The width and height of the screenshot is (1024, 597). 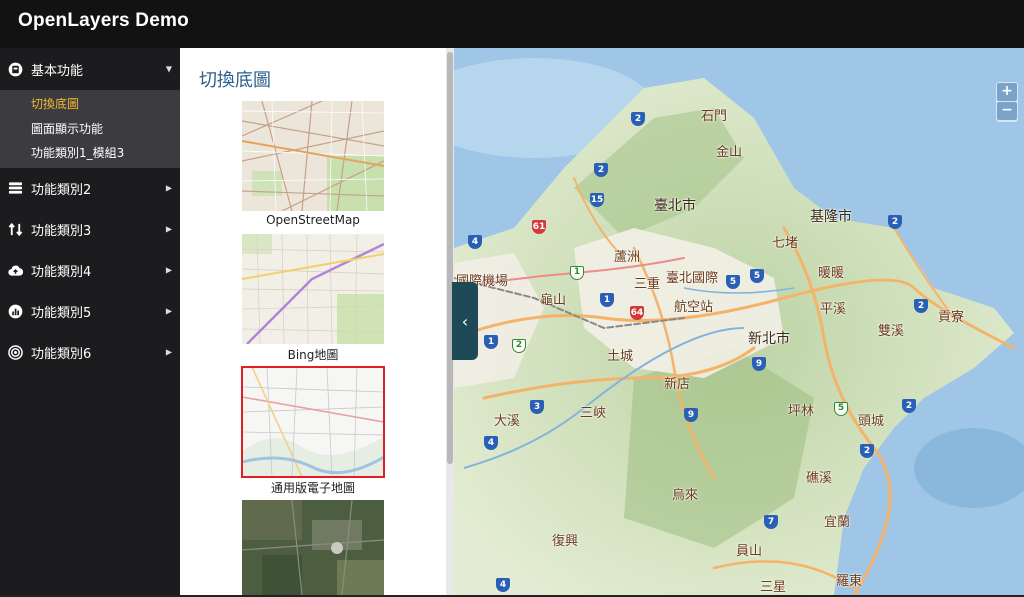 What do you see at coordinates (103, 20) in the screenshot?
I see `app-title: OpenLayers Demo` at bounding box center [103, 20].